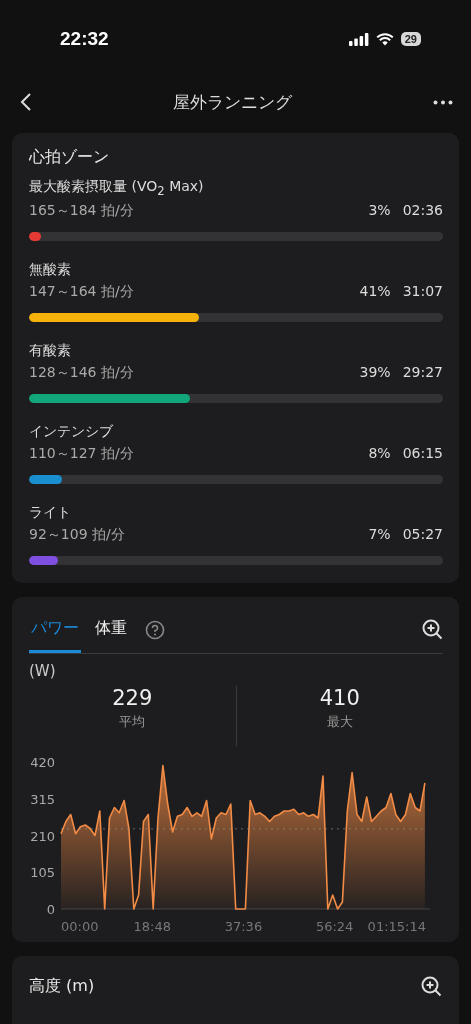 This screenshot has width=471, height=1024. Describe the element at coordinates (43, 670) in the screenshot. I see `unit-label: (W)` at that location.